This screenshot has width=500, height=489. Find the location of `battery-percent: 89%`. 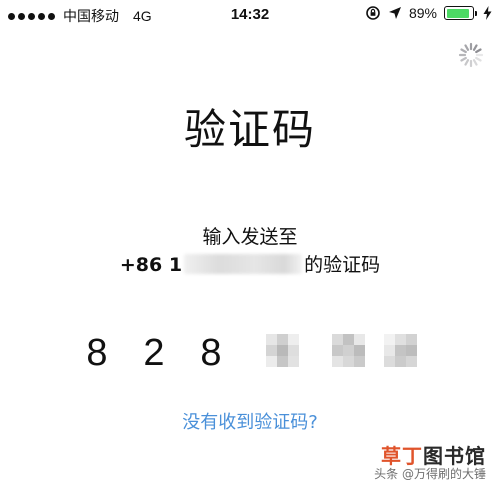

battery-percent: 89% is located at coordinates (422, 13).